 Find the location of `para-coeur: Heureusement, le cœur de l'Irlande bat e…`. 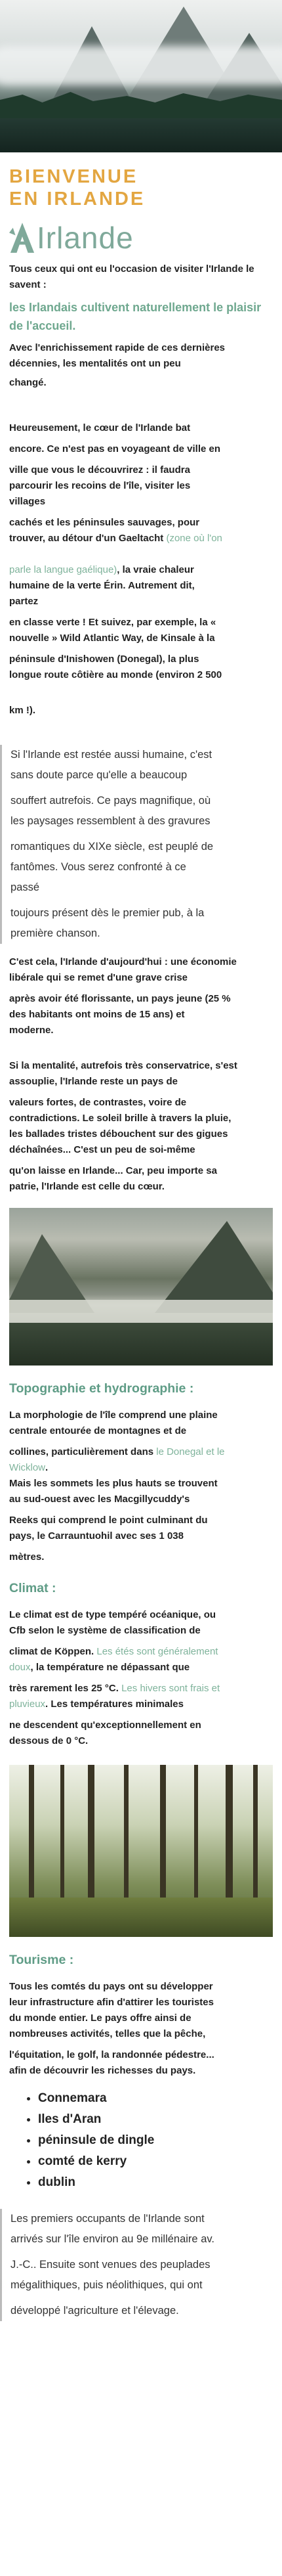

para-coeur: Heureusement, le cœur de l'Irlande bat e… is located at coordinates (141, 569).